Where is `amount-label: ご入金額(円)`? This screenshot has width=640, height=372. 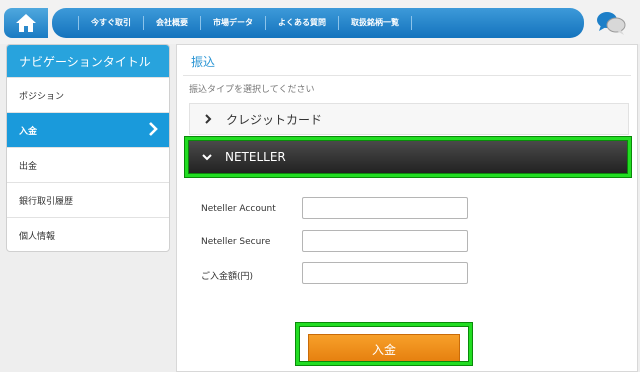
amount-label: ご入金額(円) is located at coordinates (227, 277).